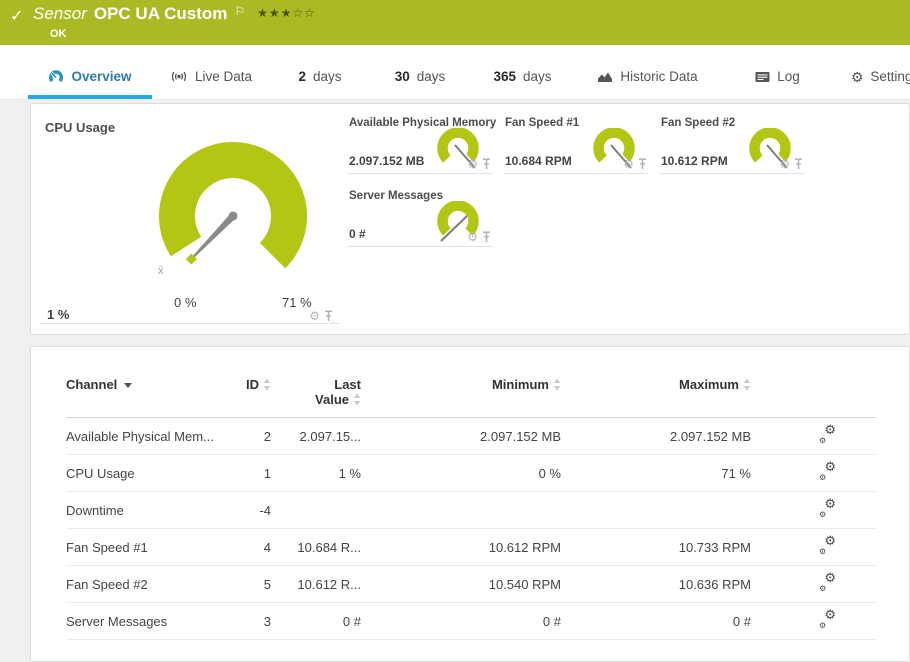  Describe the element at coordinates (256, 510) in the screenshot. I see `channel-id-cell: -4` at that location.